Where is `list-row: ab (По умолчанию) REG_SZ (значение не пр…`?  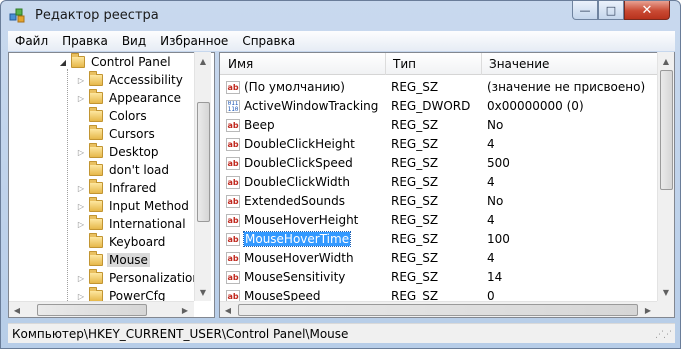 list-row: ab (По умолчанию) REG_SZ (значение не пр… is located at coordinates (439, 87).